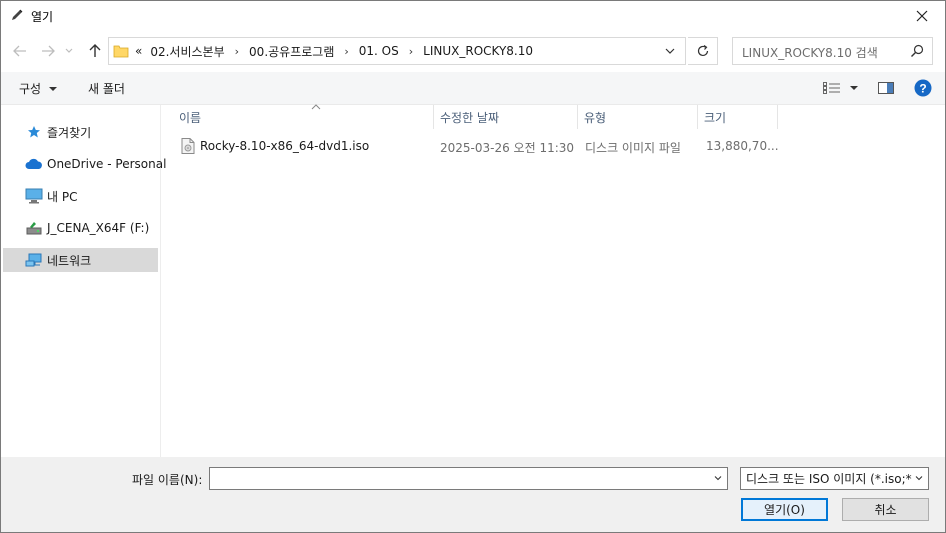 Image resolution: width=946 pixels, height=533 pixels. What do you see at coordinates (507, 148) in the screenshot?
I see `file-modified: 2025-03-26 오전 11:30` at bounding box center [507, 148].